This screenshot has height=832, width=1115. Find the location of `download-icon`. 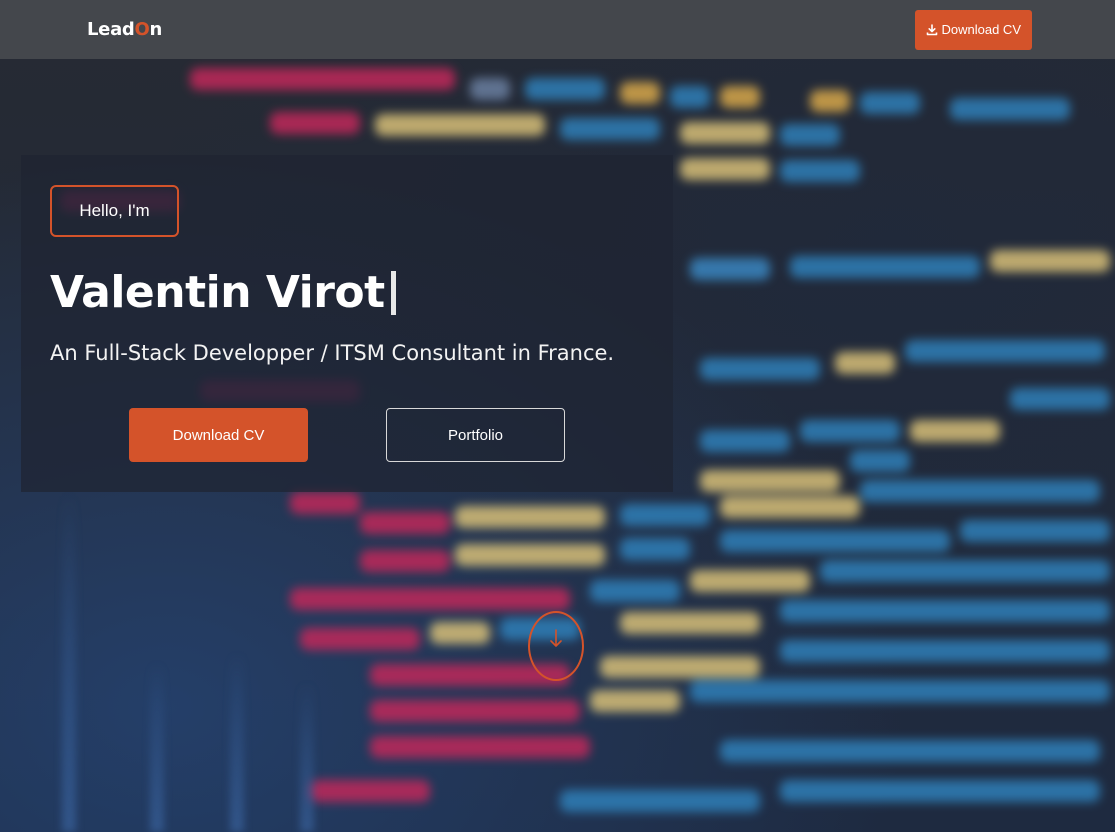

download-icon is located at coordinates (932, 29).